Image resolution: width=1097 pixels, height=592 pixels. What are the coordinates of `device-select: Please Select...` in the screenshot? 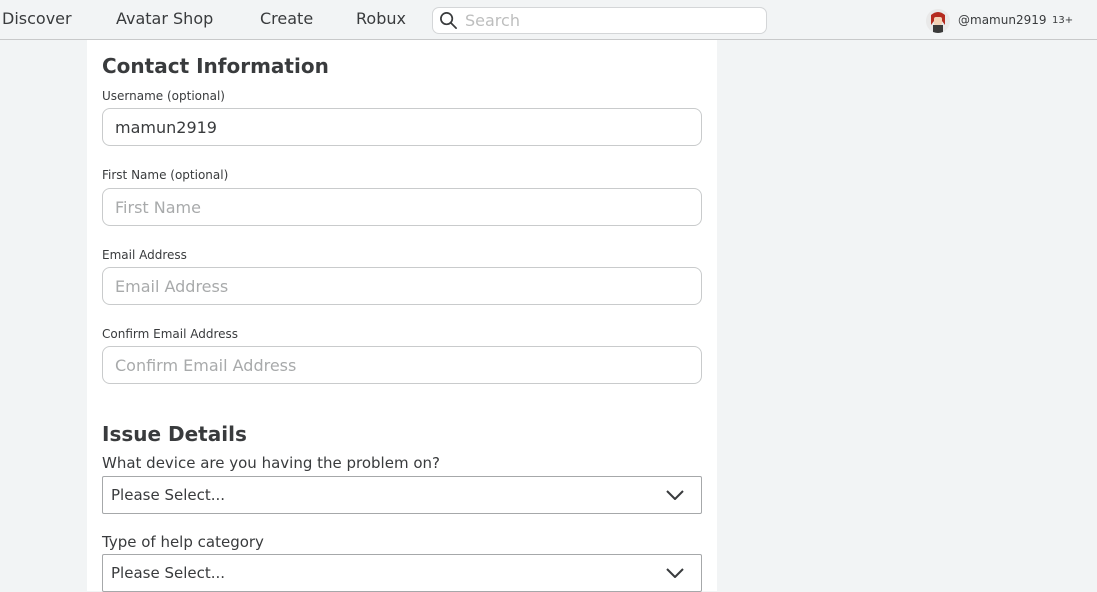 It's located at (402, 495).